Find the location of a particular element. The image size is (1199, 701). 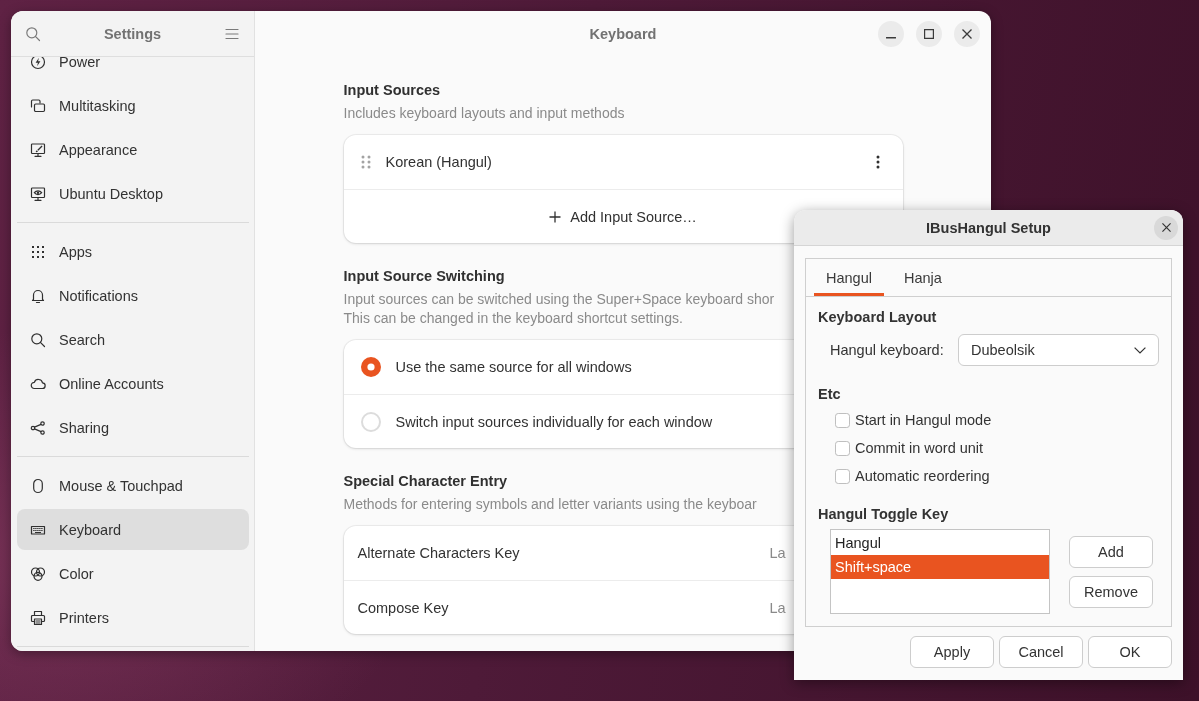

windows-icon is located at coordinates (38, 105).